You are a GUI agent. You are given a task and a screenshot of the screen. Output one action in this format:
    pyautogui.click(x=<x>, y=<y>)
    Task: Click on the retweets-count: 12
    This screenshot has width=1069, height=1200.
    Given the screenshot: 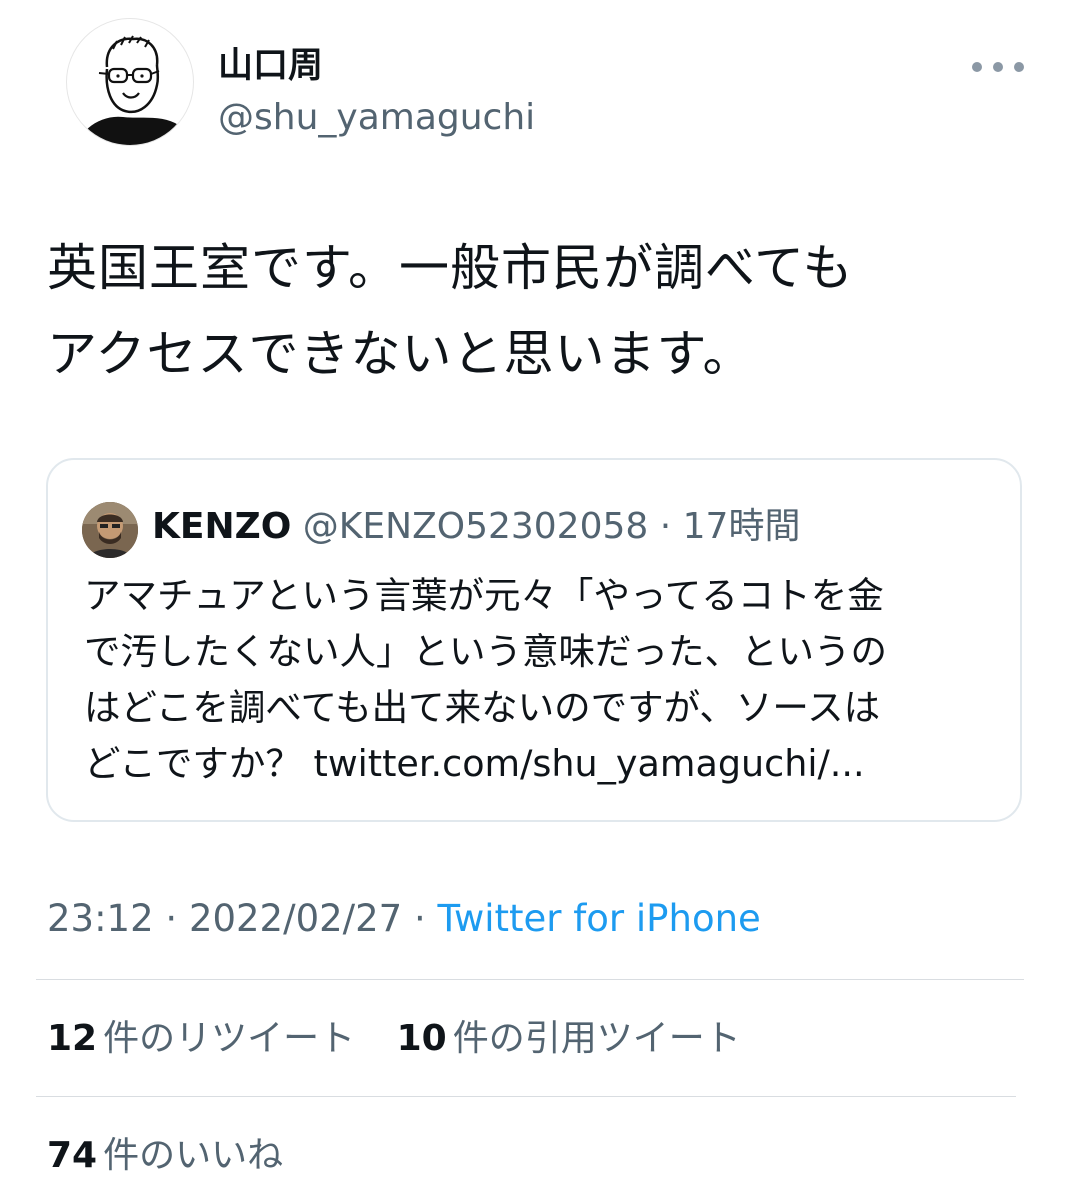 What is the action you would take?
    pyautogui.click(x=72, y=1038)
    